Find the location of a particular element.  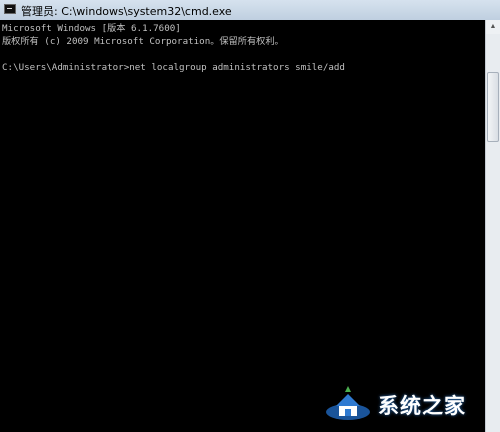

scroll-thumb is located at coordinates (493, 107).